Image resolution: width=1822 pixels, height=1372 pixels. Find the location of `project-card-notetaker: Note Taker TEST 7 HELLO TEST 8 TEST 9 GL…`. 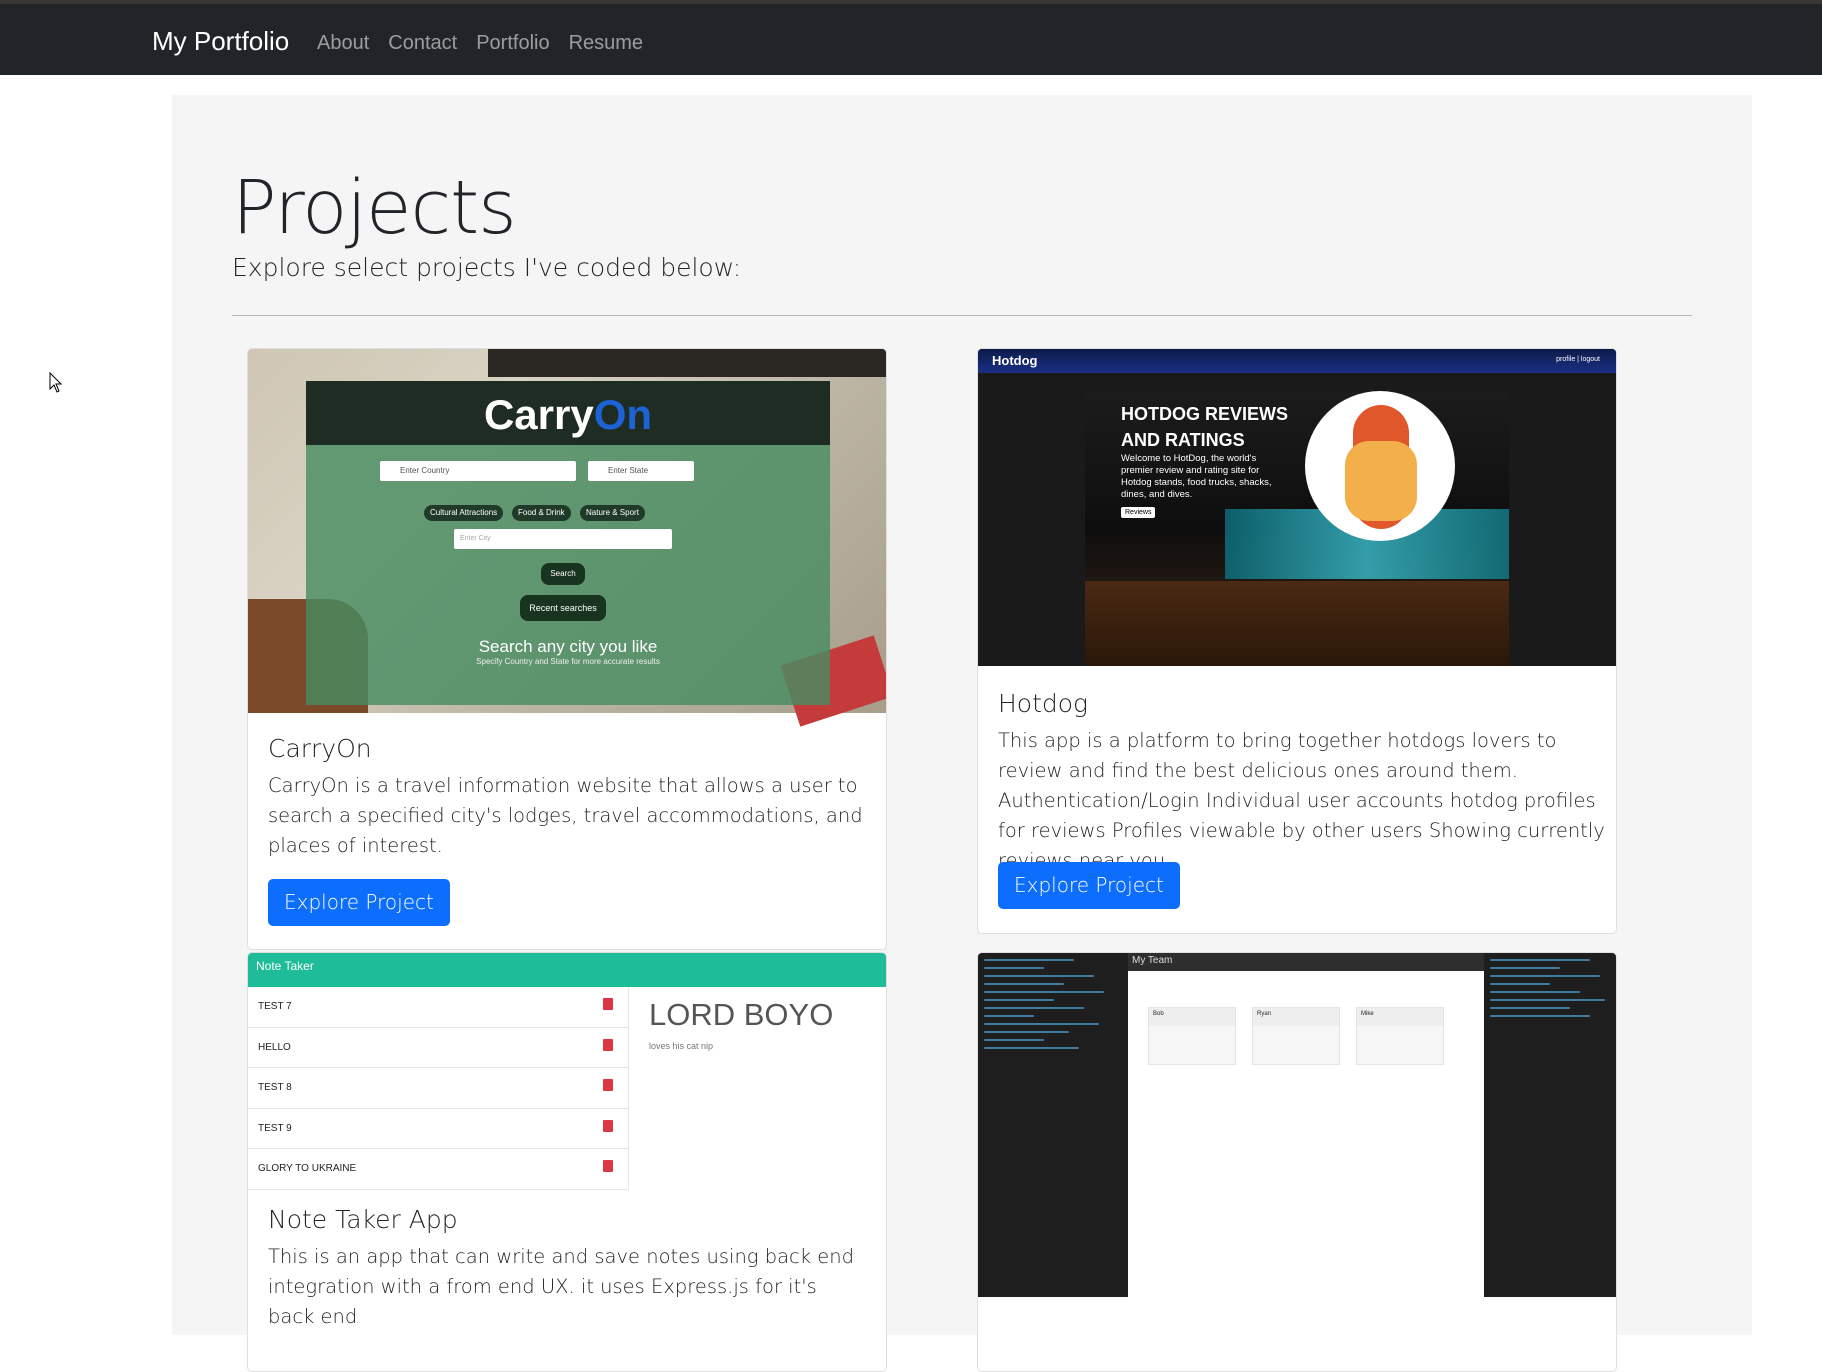

project-card-notetaker: Note Taker TEST 7 HELLO TEST 8 TEST 9 GL… is located at coordinates (567, 1162).